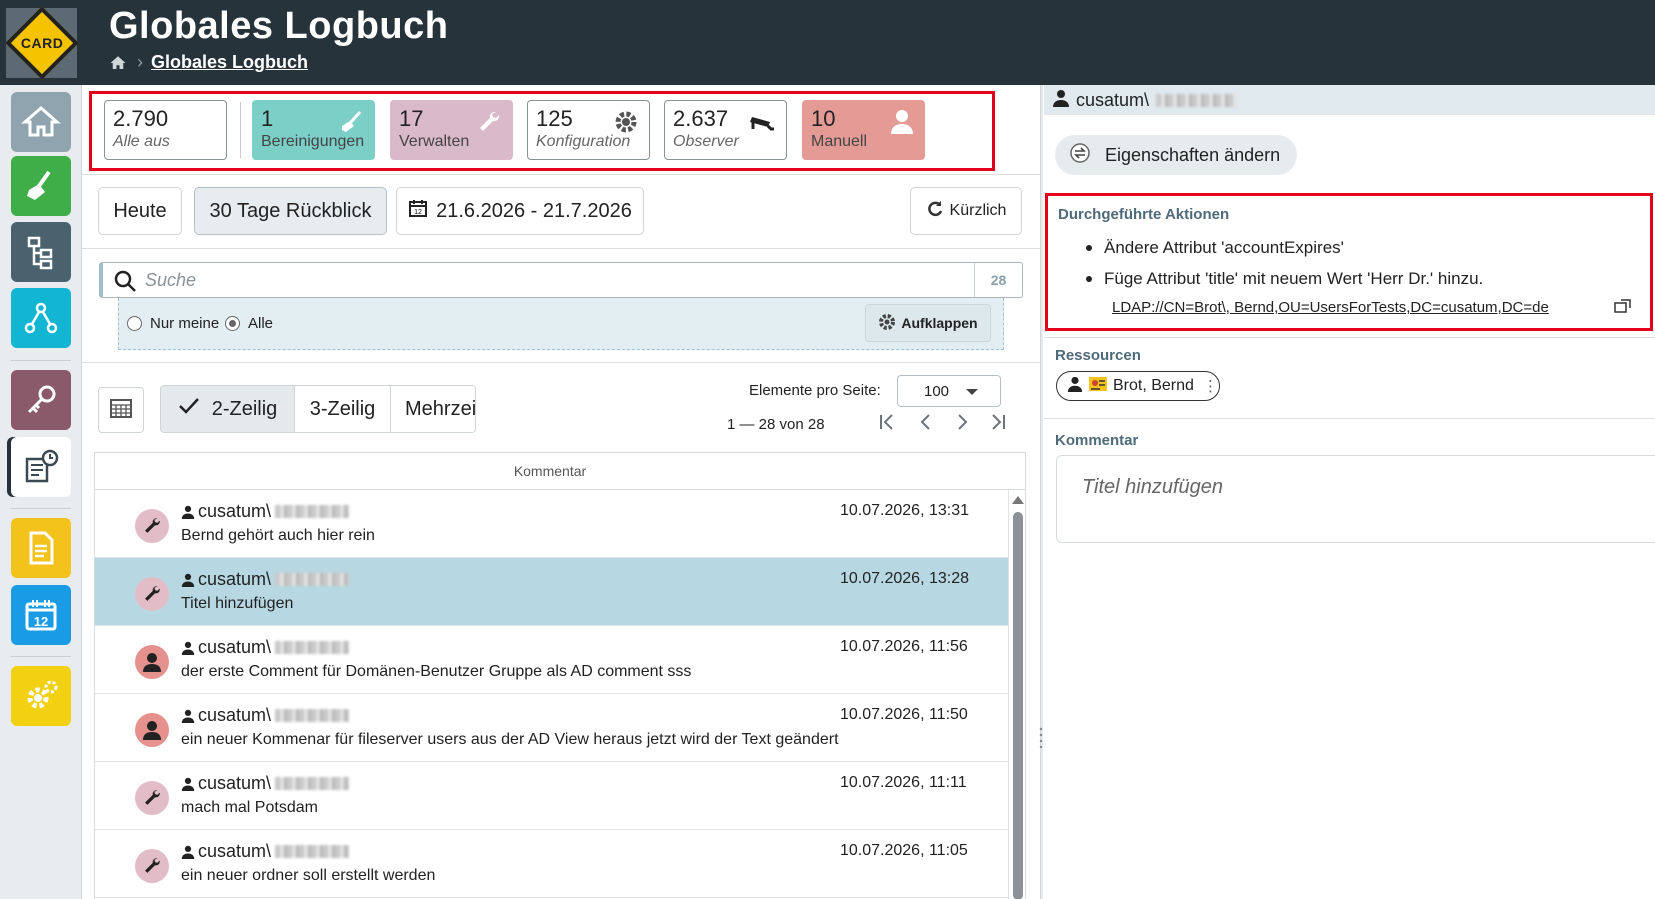 This screenshot has width=1655, height=899. I want to click on actions-title: Durchgeführte Aktionen, so click(1144, 214).